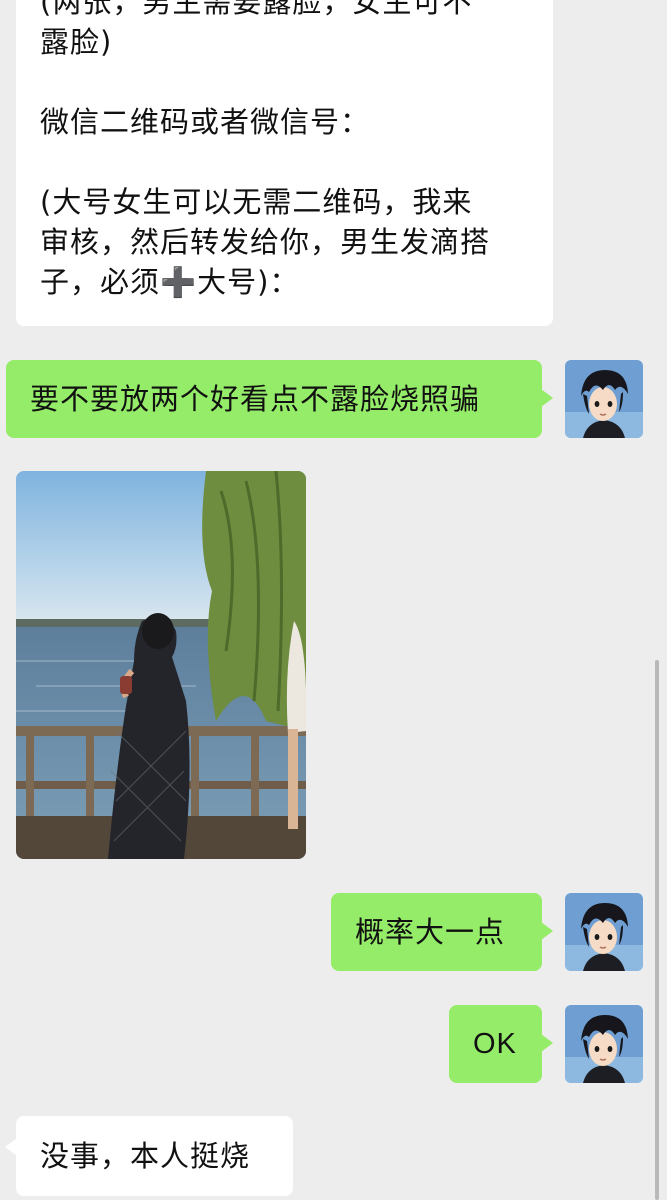 Image resolution: width=667 pixels, height=1200 pixels. Describe the element at coordinates (495, 1044) in the screenshot. I see `message-text: OK` at that location.